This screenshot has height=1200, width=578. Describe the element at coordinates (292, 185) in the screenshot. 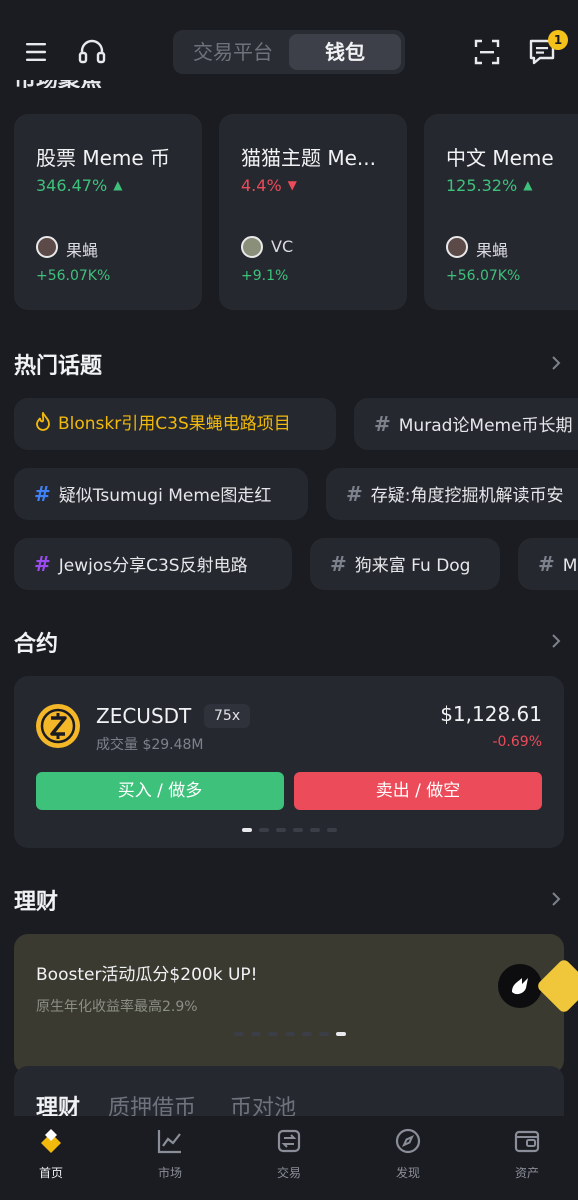

I see `triangle-down-icon: ▼` at that location.